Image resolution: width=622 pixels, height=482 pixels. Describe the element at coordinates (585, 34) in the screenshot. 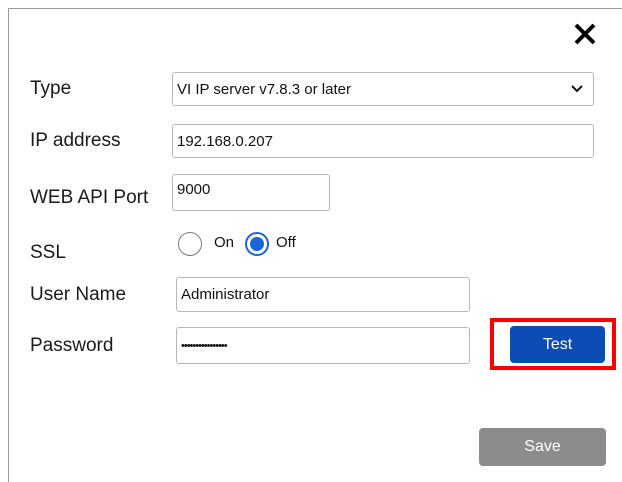

I see `close-icon` at that location.